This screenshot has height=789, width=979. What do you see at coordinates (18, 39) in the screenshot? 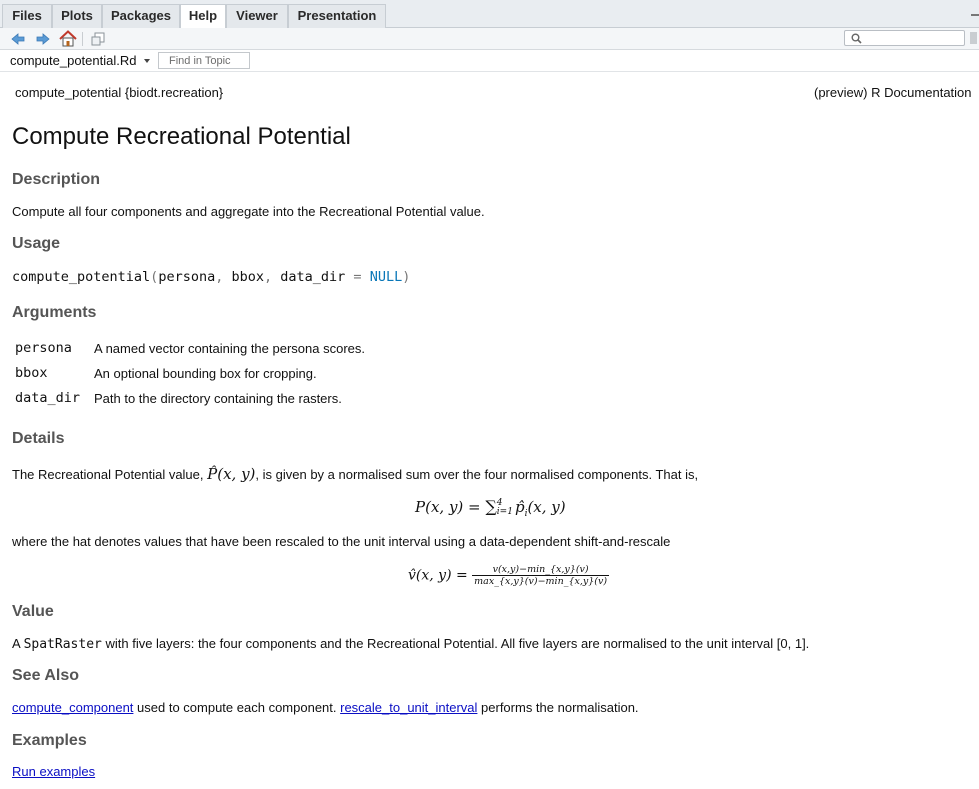
I see `back-arrow-icon` at bounding box center [18, 39].